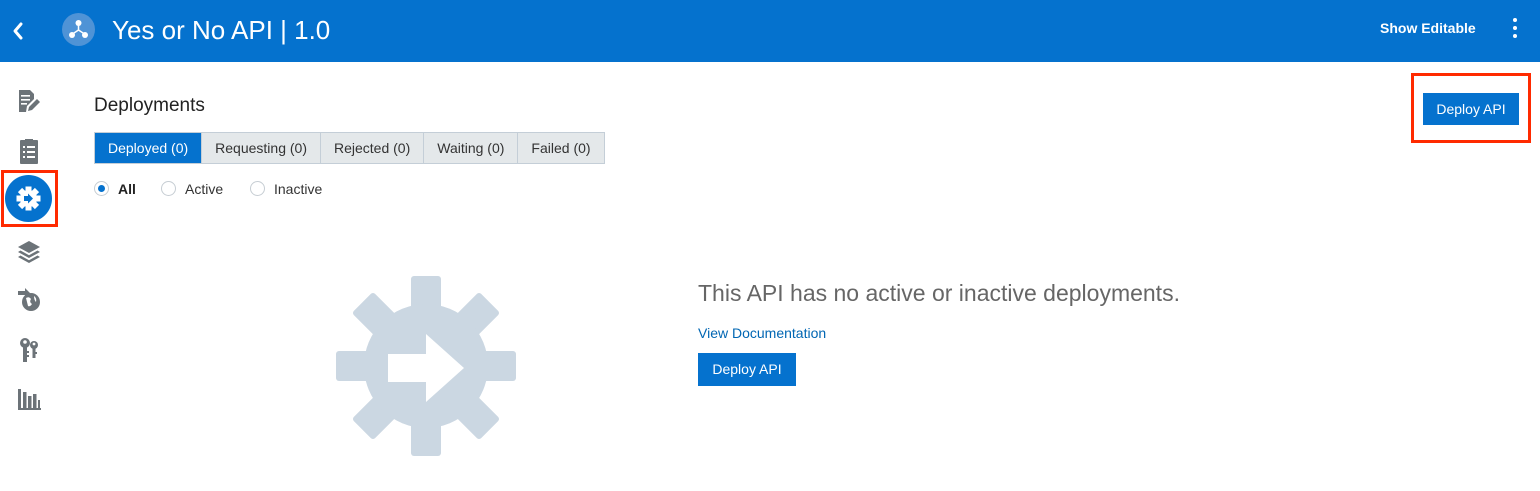 This screenshot has height=491, width=1540. I want to click on filter-all-radio: All, so click(119, 189).